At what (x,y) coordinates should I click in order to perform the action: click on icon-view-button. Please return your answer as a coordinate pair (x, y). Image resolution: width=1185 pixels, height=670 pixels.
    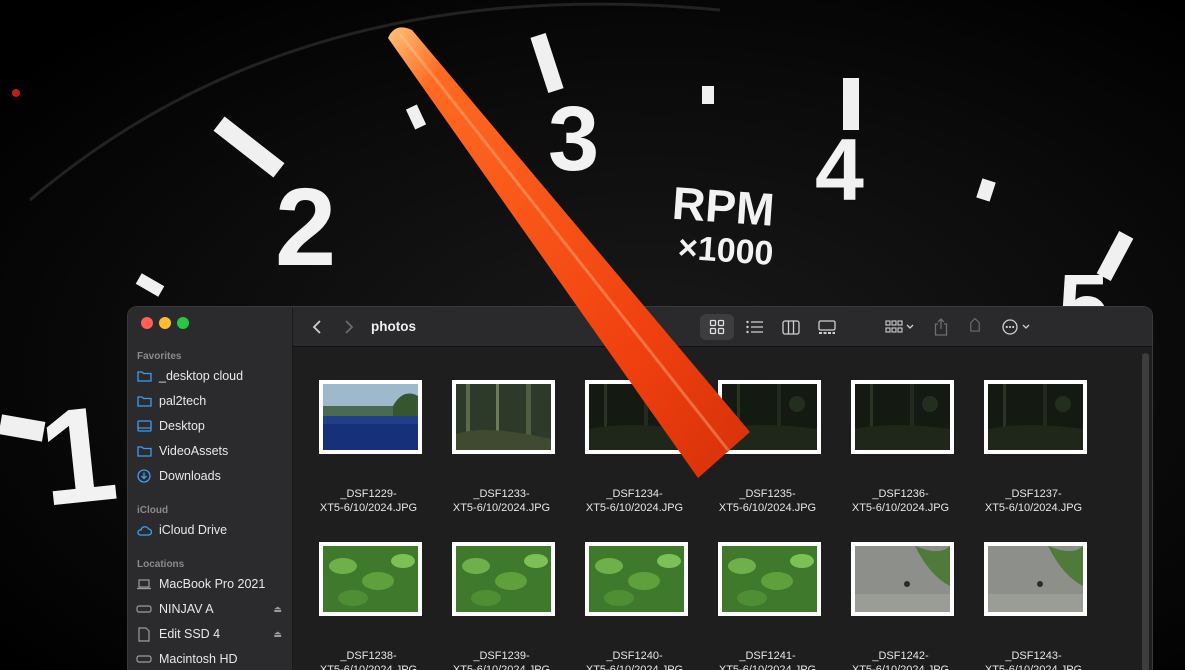
    Looking at the image, I should click on (717, 327).